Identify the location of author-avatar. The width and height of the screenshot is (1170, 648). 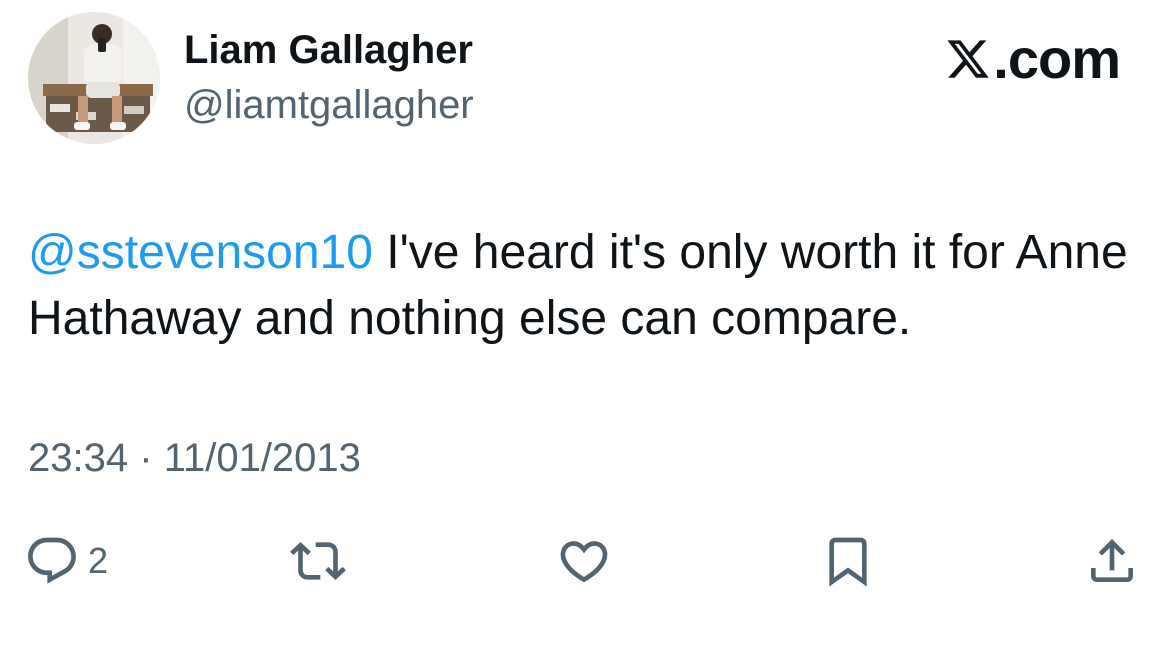
(94, 78).